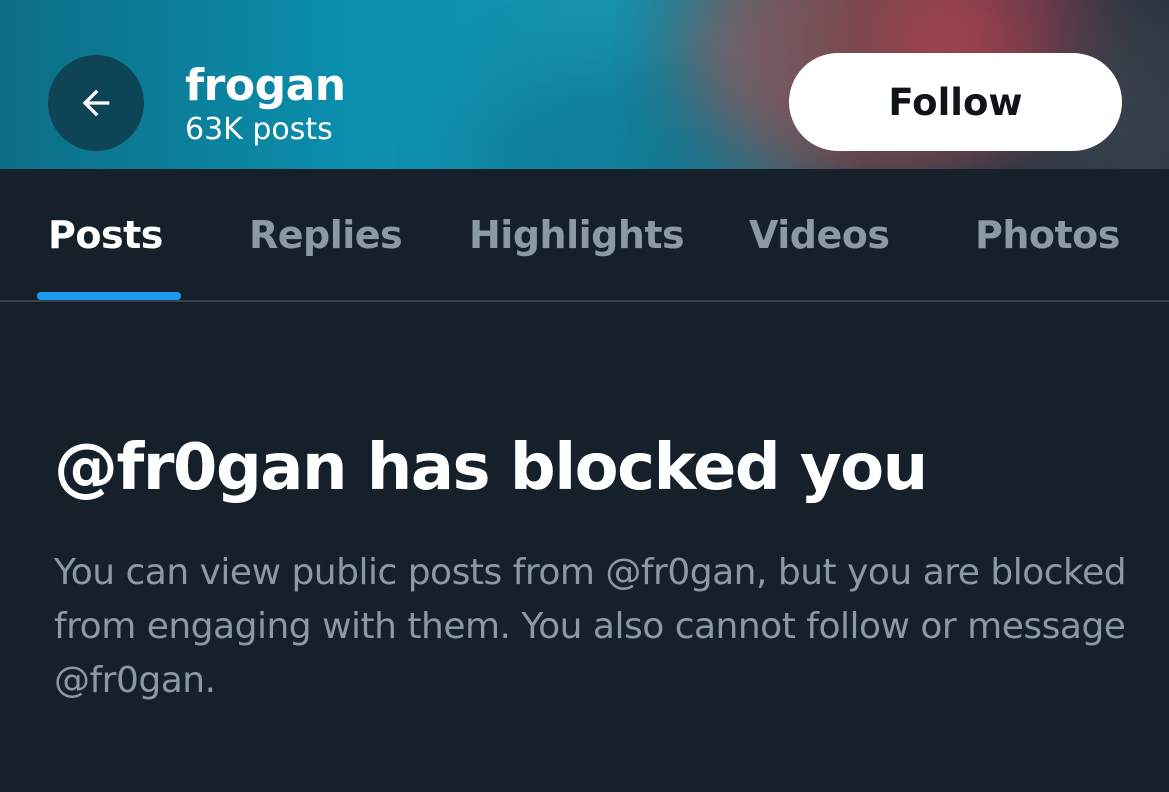 The height and width of the screenshot is (792, 1169). What do you see at coordinates (326, 235) in the screenshot?
I see `tab-replies: Replies` at bounding box center [326, 235].